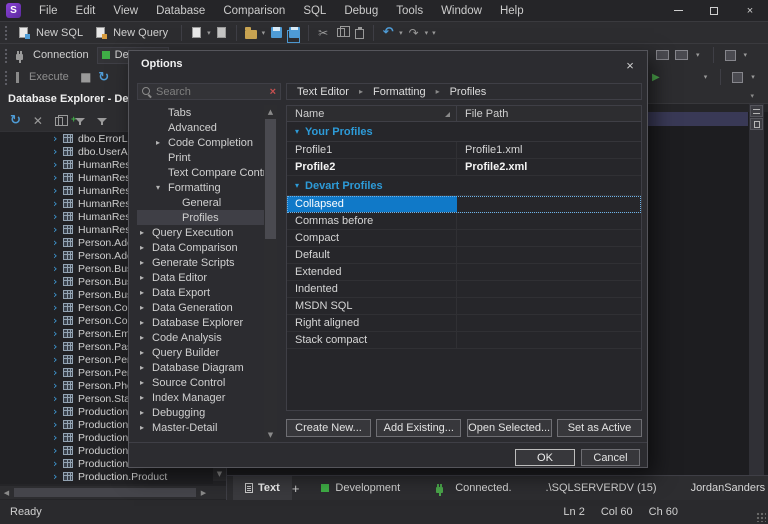  I want to click on filter-button, so click(101, 121).